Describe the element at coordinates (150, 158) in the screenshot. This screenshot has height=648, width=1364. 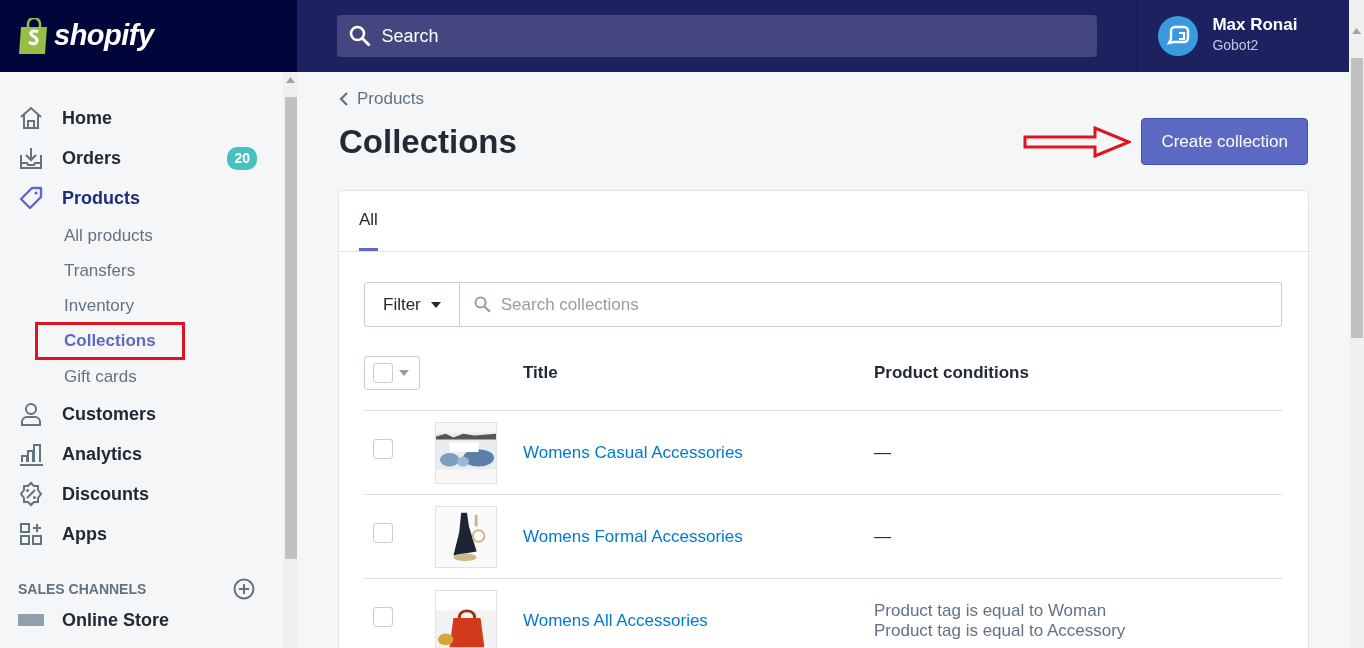
I see `nav-item: Orders 20` at that location.